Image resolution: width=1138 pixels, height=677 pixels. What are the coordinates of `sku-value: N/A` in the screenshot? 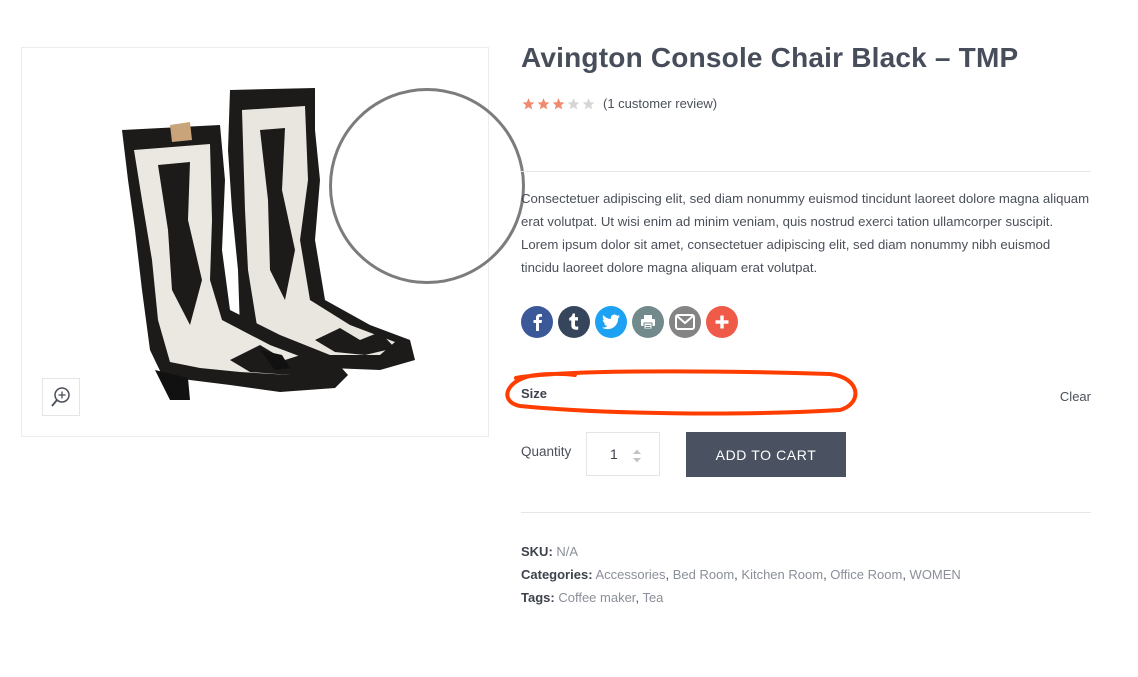 It's located at (567, 551).